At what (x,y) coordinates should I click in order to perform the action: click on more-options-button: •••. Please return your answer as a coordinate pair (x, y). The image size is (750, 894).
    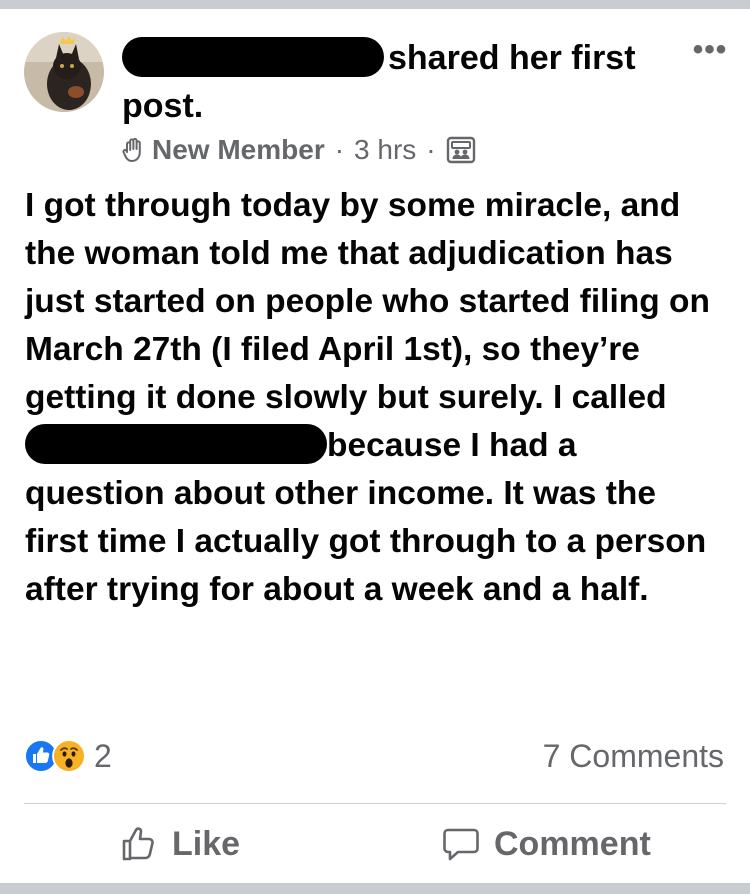
    Looking at the image, I should click on (710, 52).